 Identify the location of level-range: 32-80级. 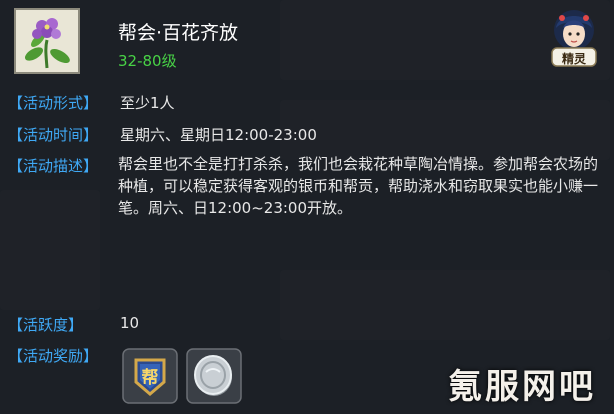
(147, 61).